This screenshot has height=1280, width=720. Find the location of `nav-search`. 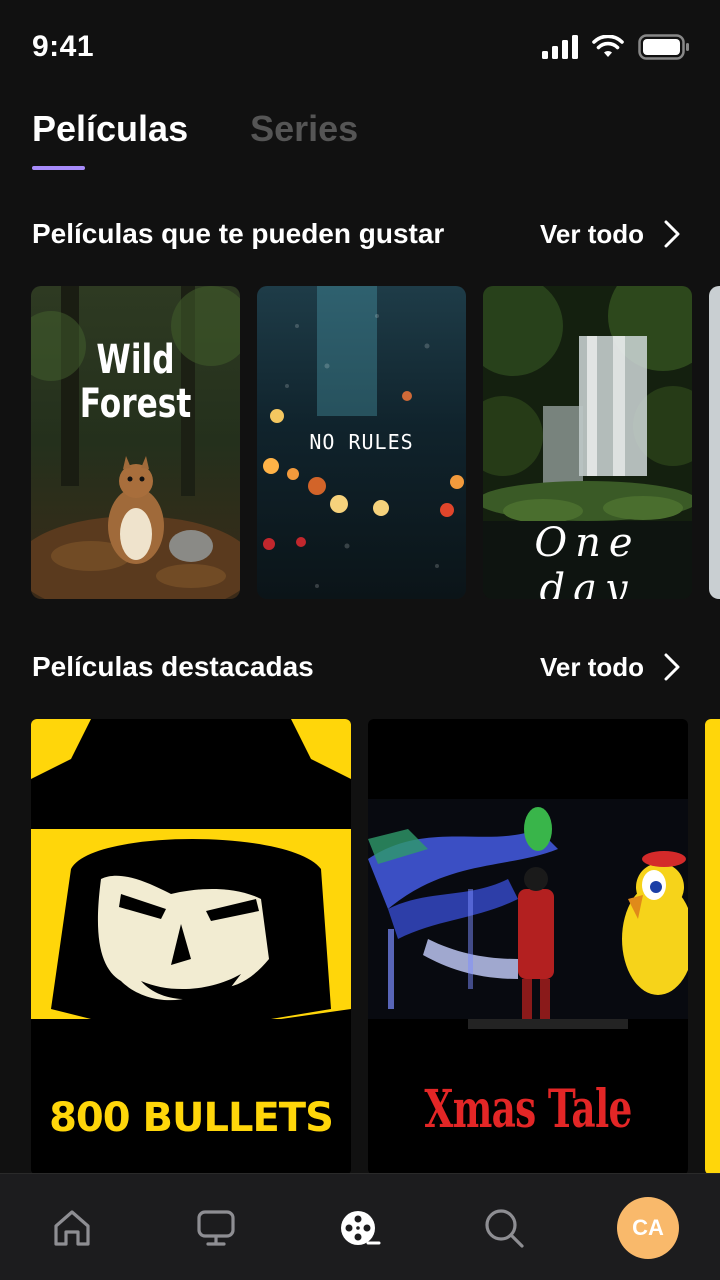

nav-search is located at coordinates (504, 1228).